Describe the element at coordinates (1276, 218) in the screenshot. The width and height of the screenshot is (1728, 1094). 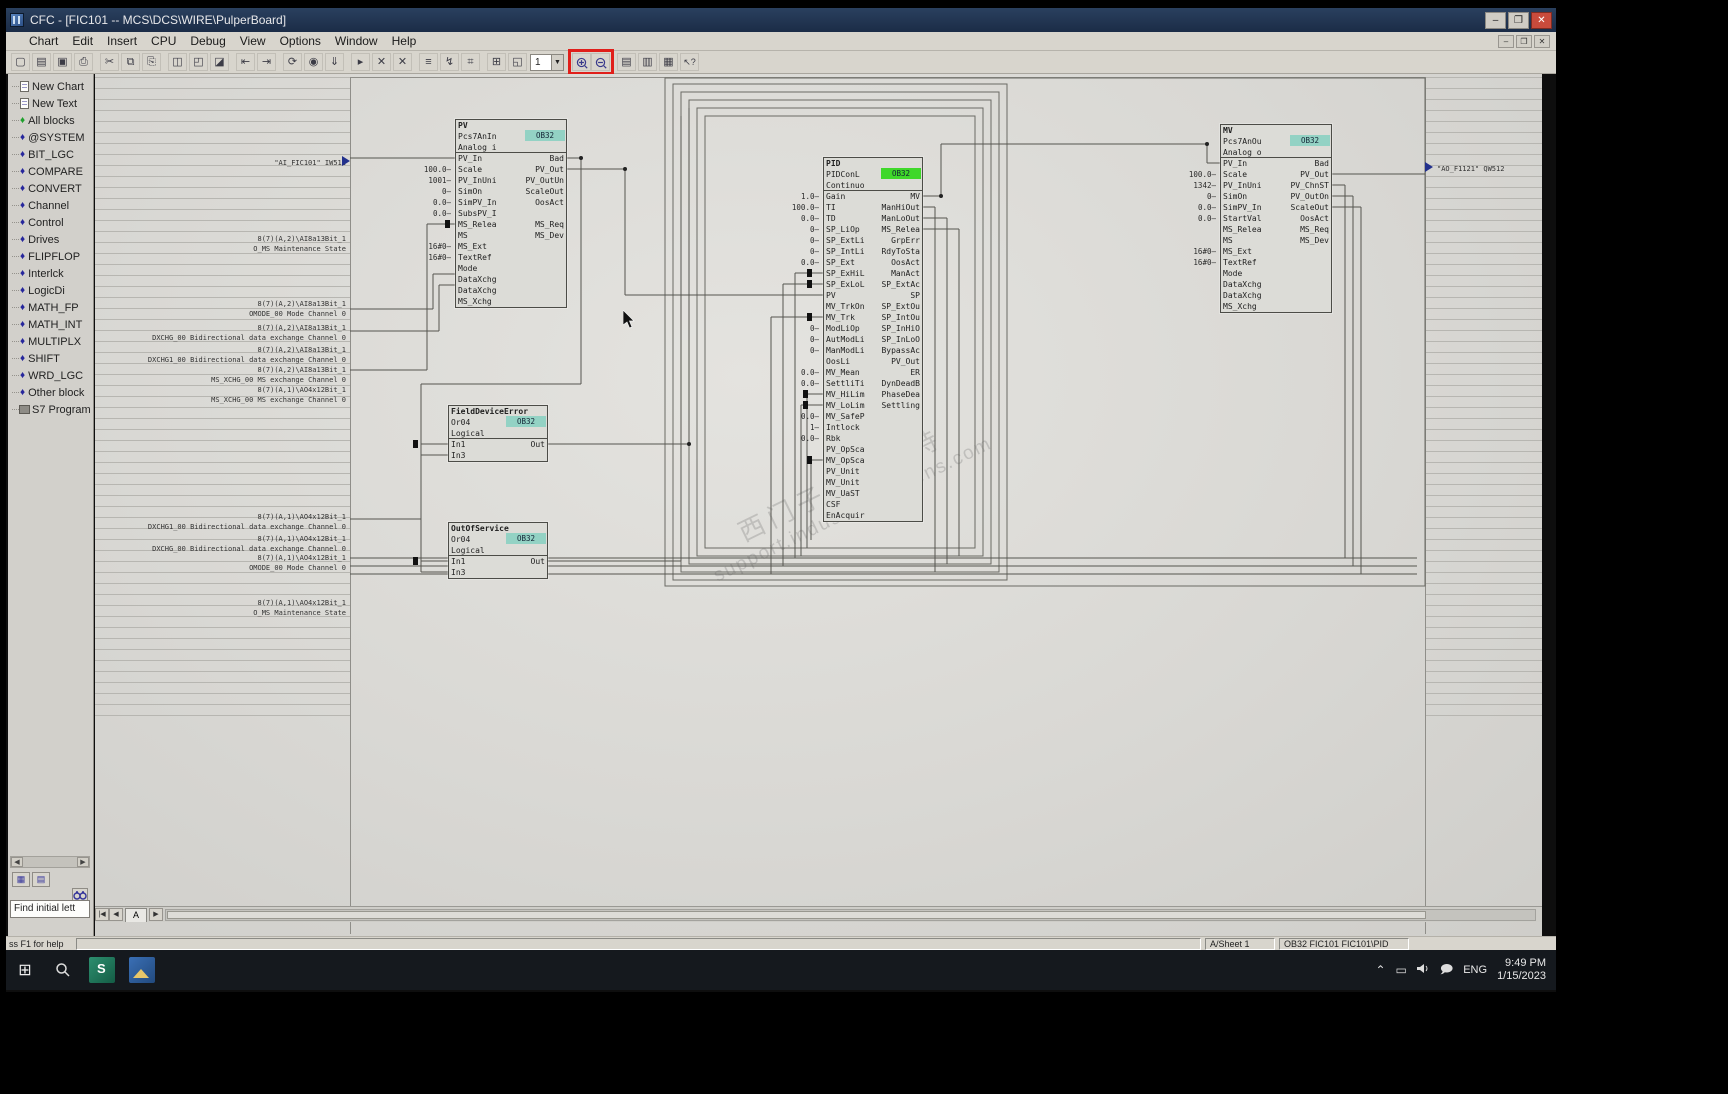
I see `pin-row: StartVal OosAct` at that location.